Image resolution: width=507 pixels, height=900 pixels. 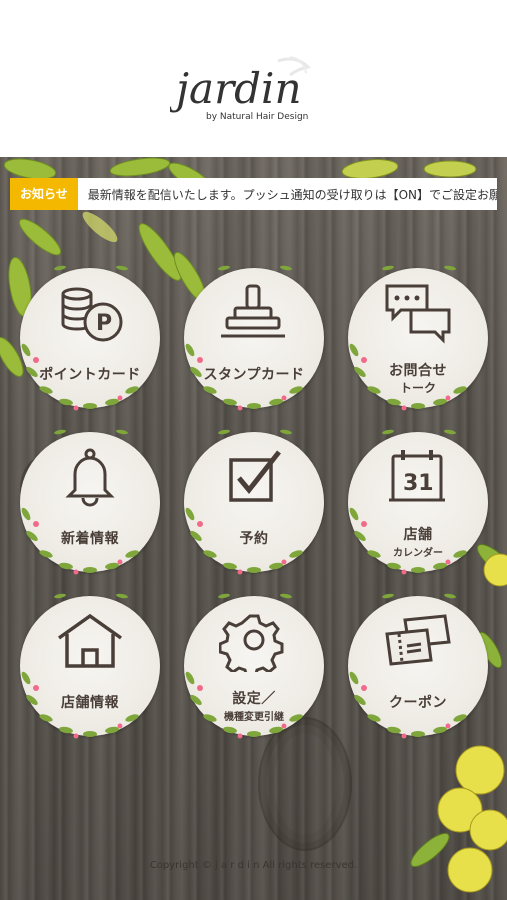 What do you see at coordinates (90, 477) in the screenshot?
I see `bell-icon` at bounding box center [90, 477].